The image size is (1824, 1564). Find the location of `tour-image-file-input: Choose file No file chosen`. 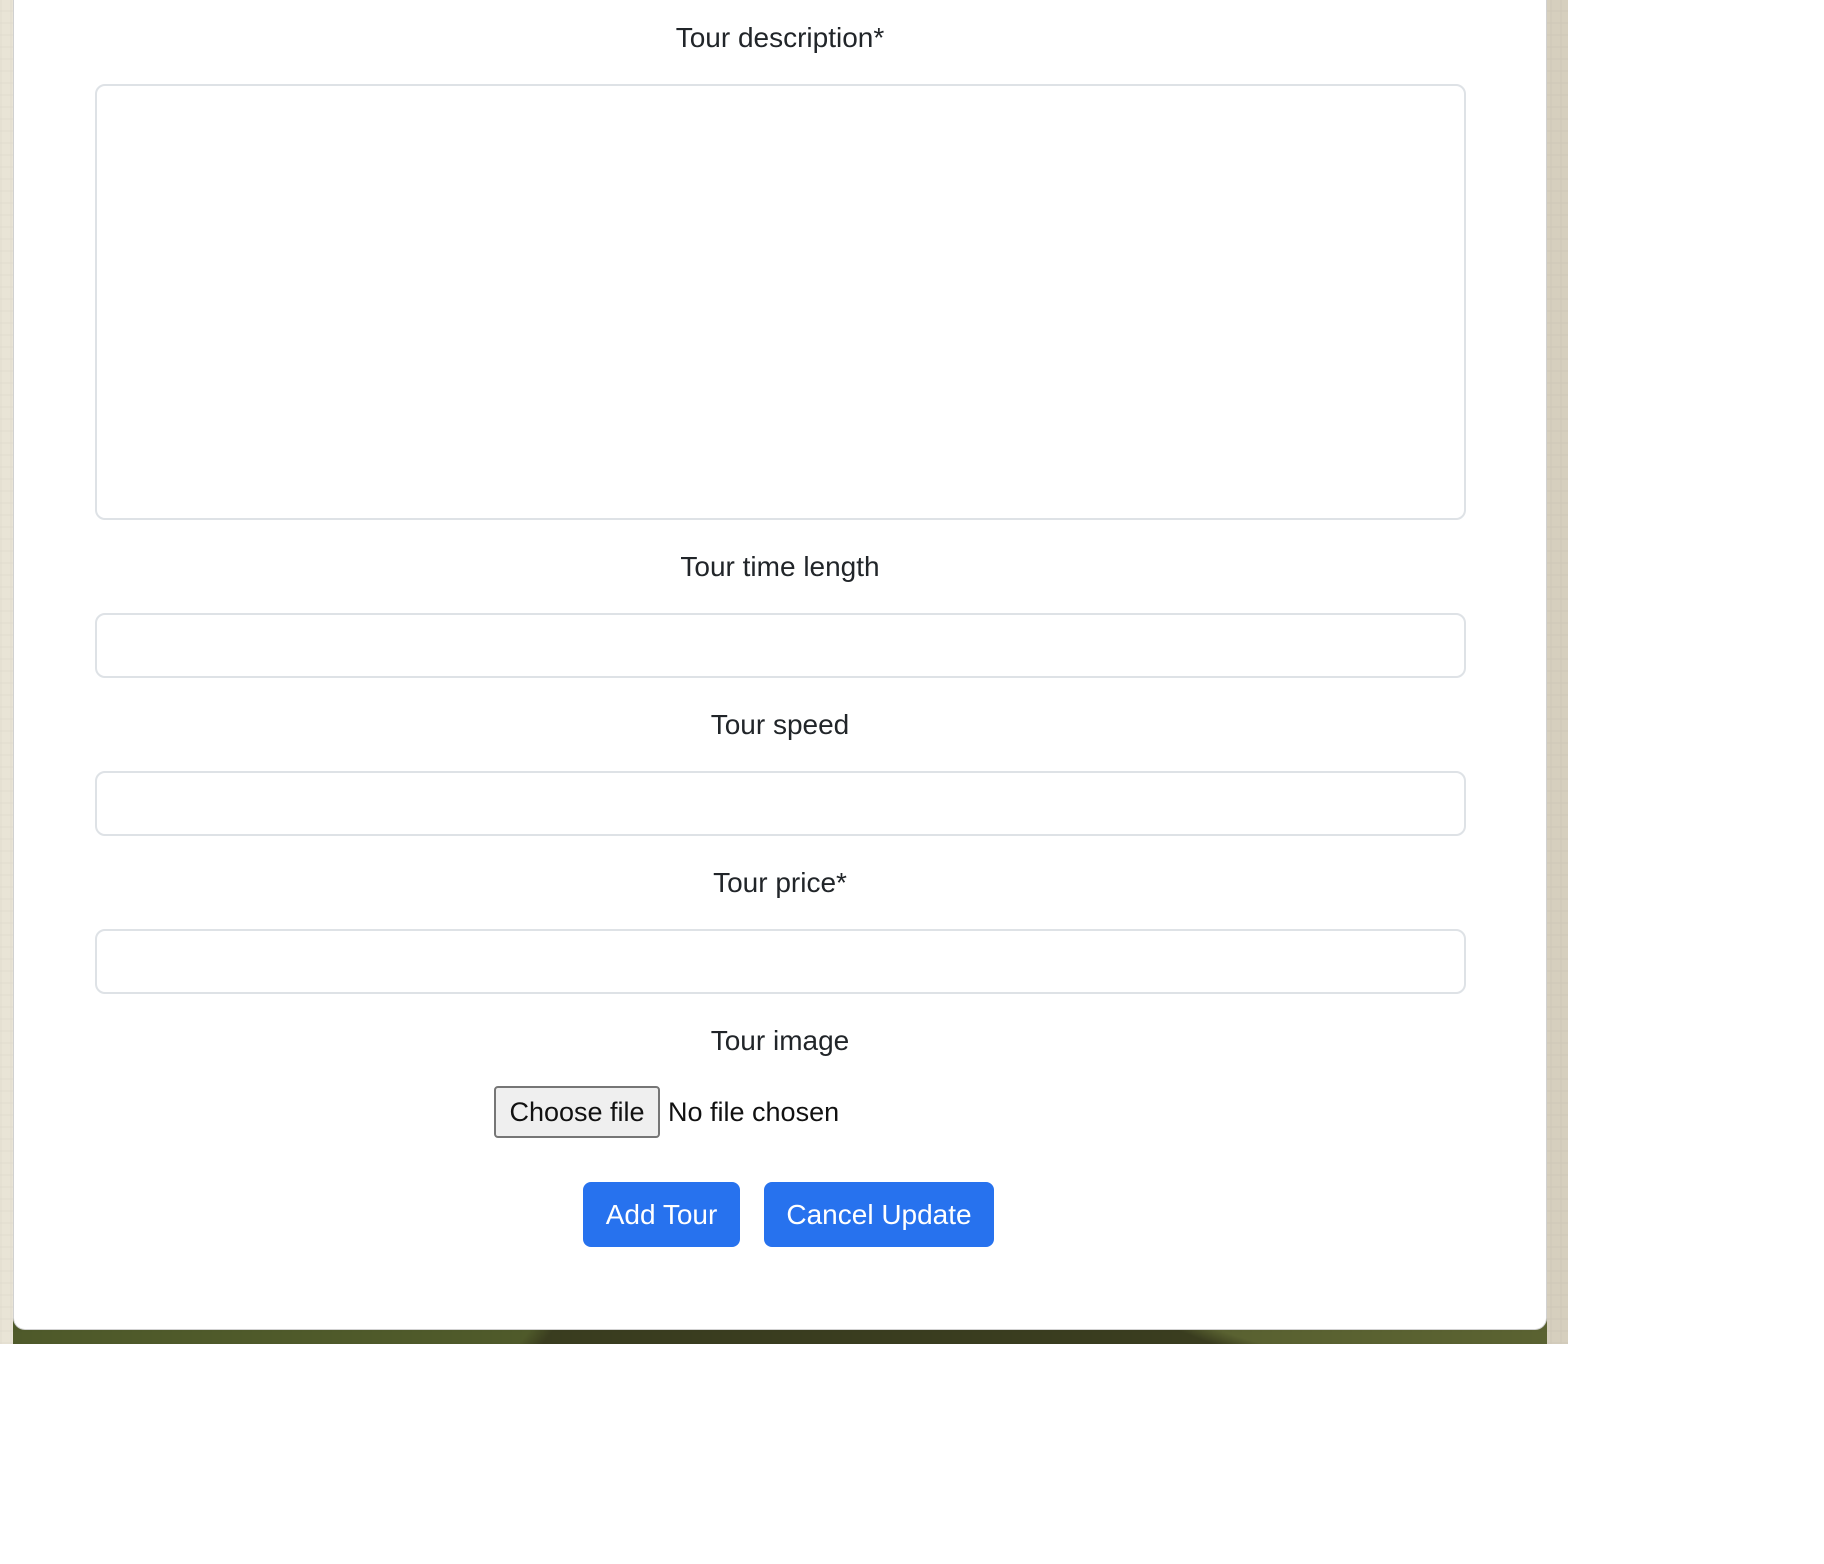

tour-image-file-input: Choose file No file chosen is located at coordinates (780, 1112).